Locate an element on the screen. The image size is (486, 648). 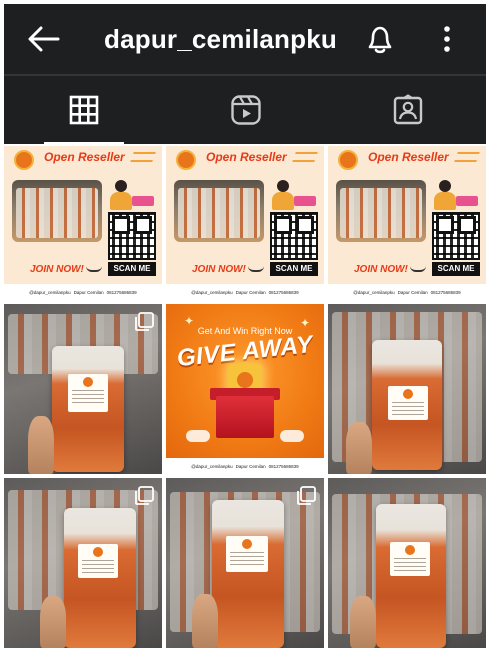
notifications-button is located at coordinates (380, 39).